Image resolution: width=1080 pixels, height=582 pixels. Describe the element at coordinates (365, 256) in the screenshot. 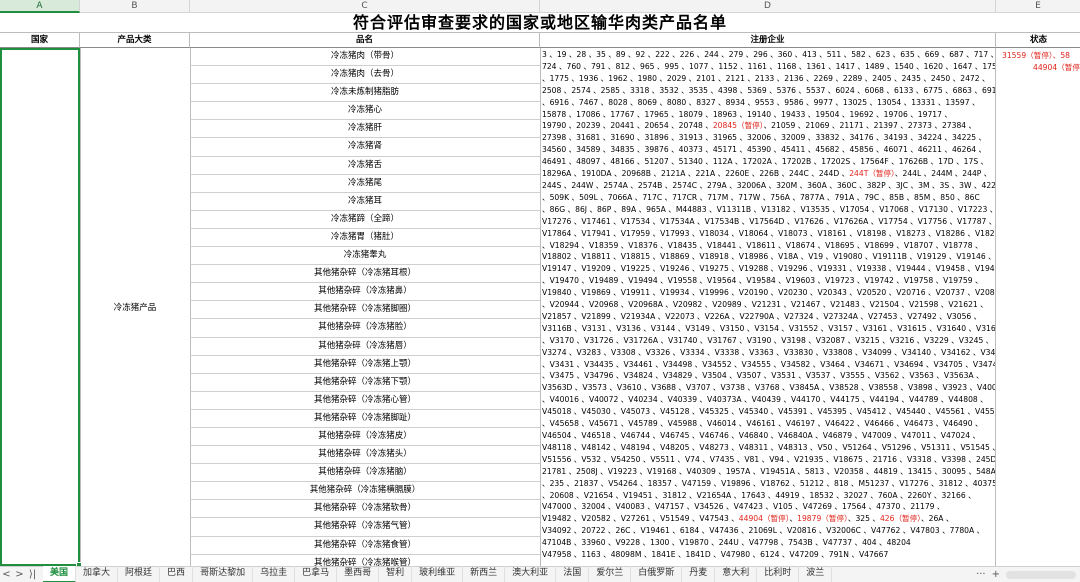

I see `product-row: 冷冻猪睾丸` at that location.